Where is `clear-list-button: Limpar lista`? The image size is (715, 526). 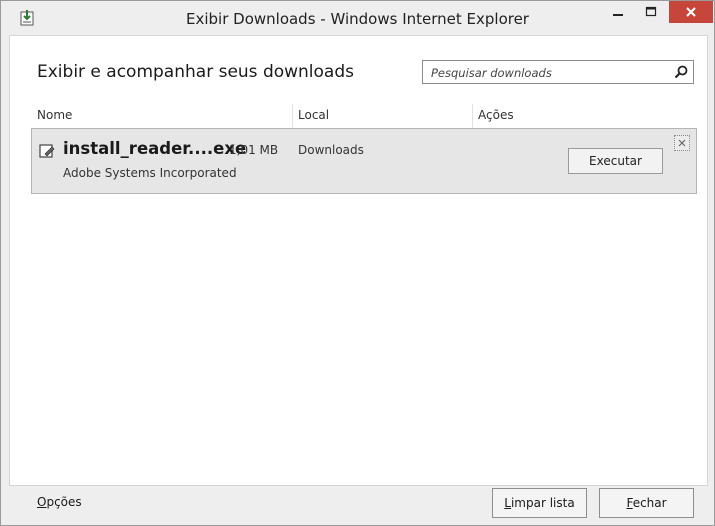 clear-list-button: Limpar lista is located at coordinates (539, 503).